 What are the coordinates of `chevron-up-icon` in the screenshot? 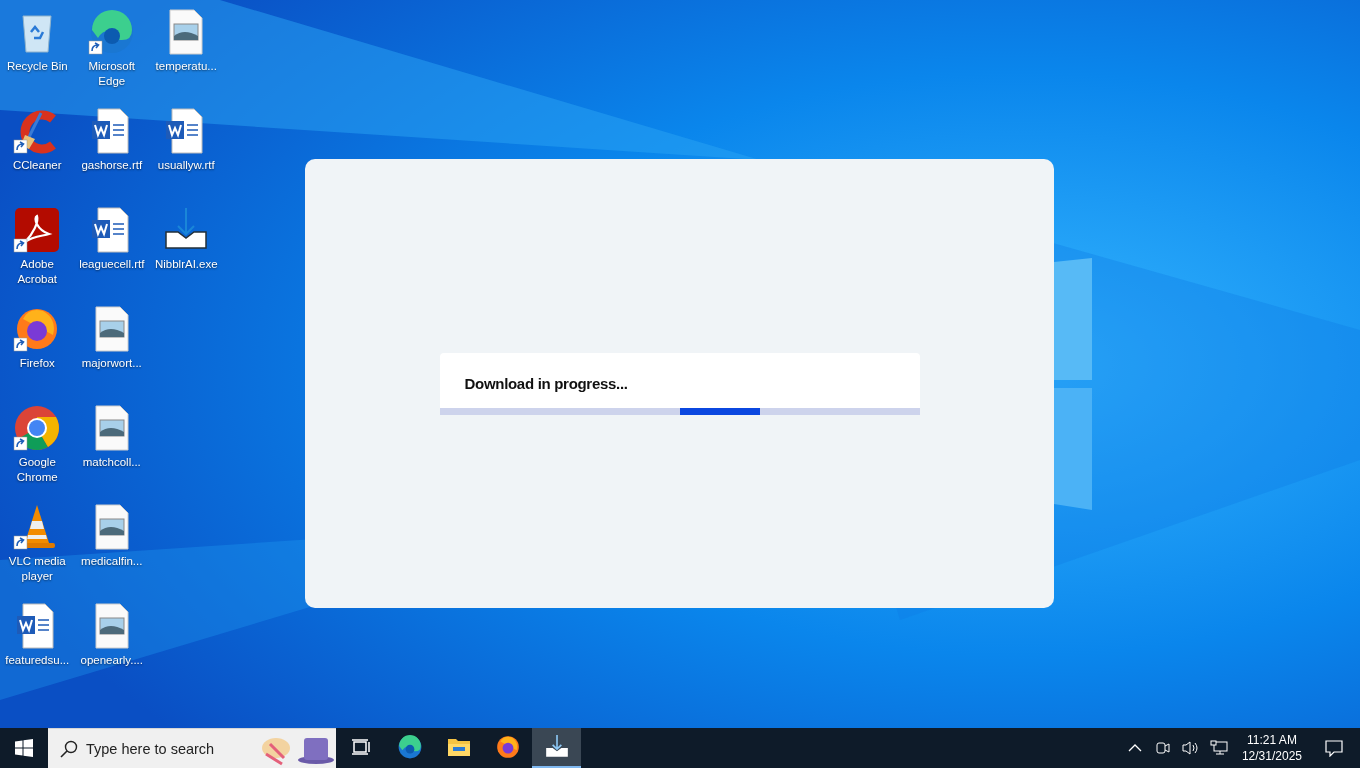 It's located at (1134, 748).